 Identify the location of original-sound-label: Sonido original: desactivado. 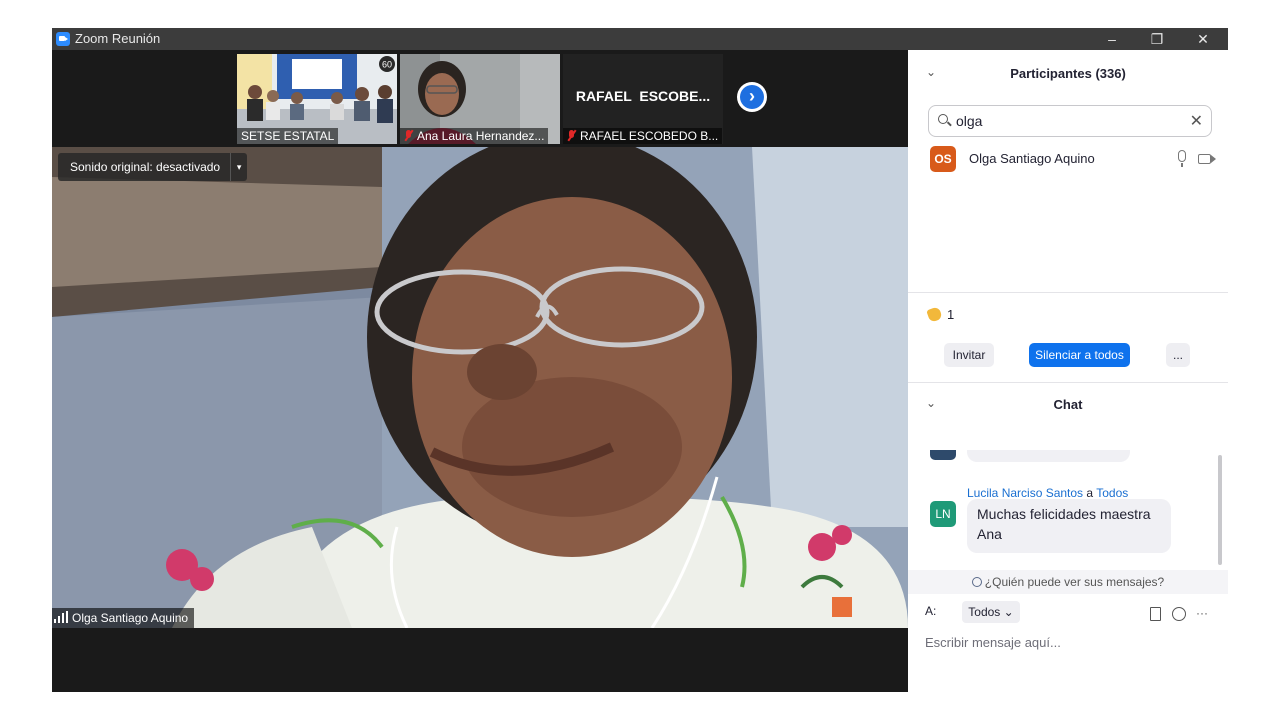
(145, 167).